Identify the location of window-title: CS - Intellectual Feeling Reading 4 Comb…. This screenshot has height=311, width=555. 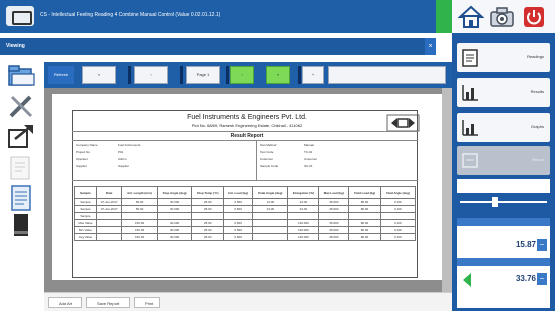
(130, 15).